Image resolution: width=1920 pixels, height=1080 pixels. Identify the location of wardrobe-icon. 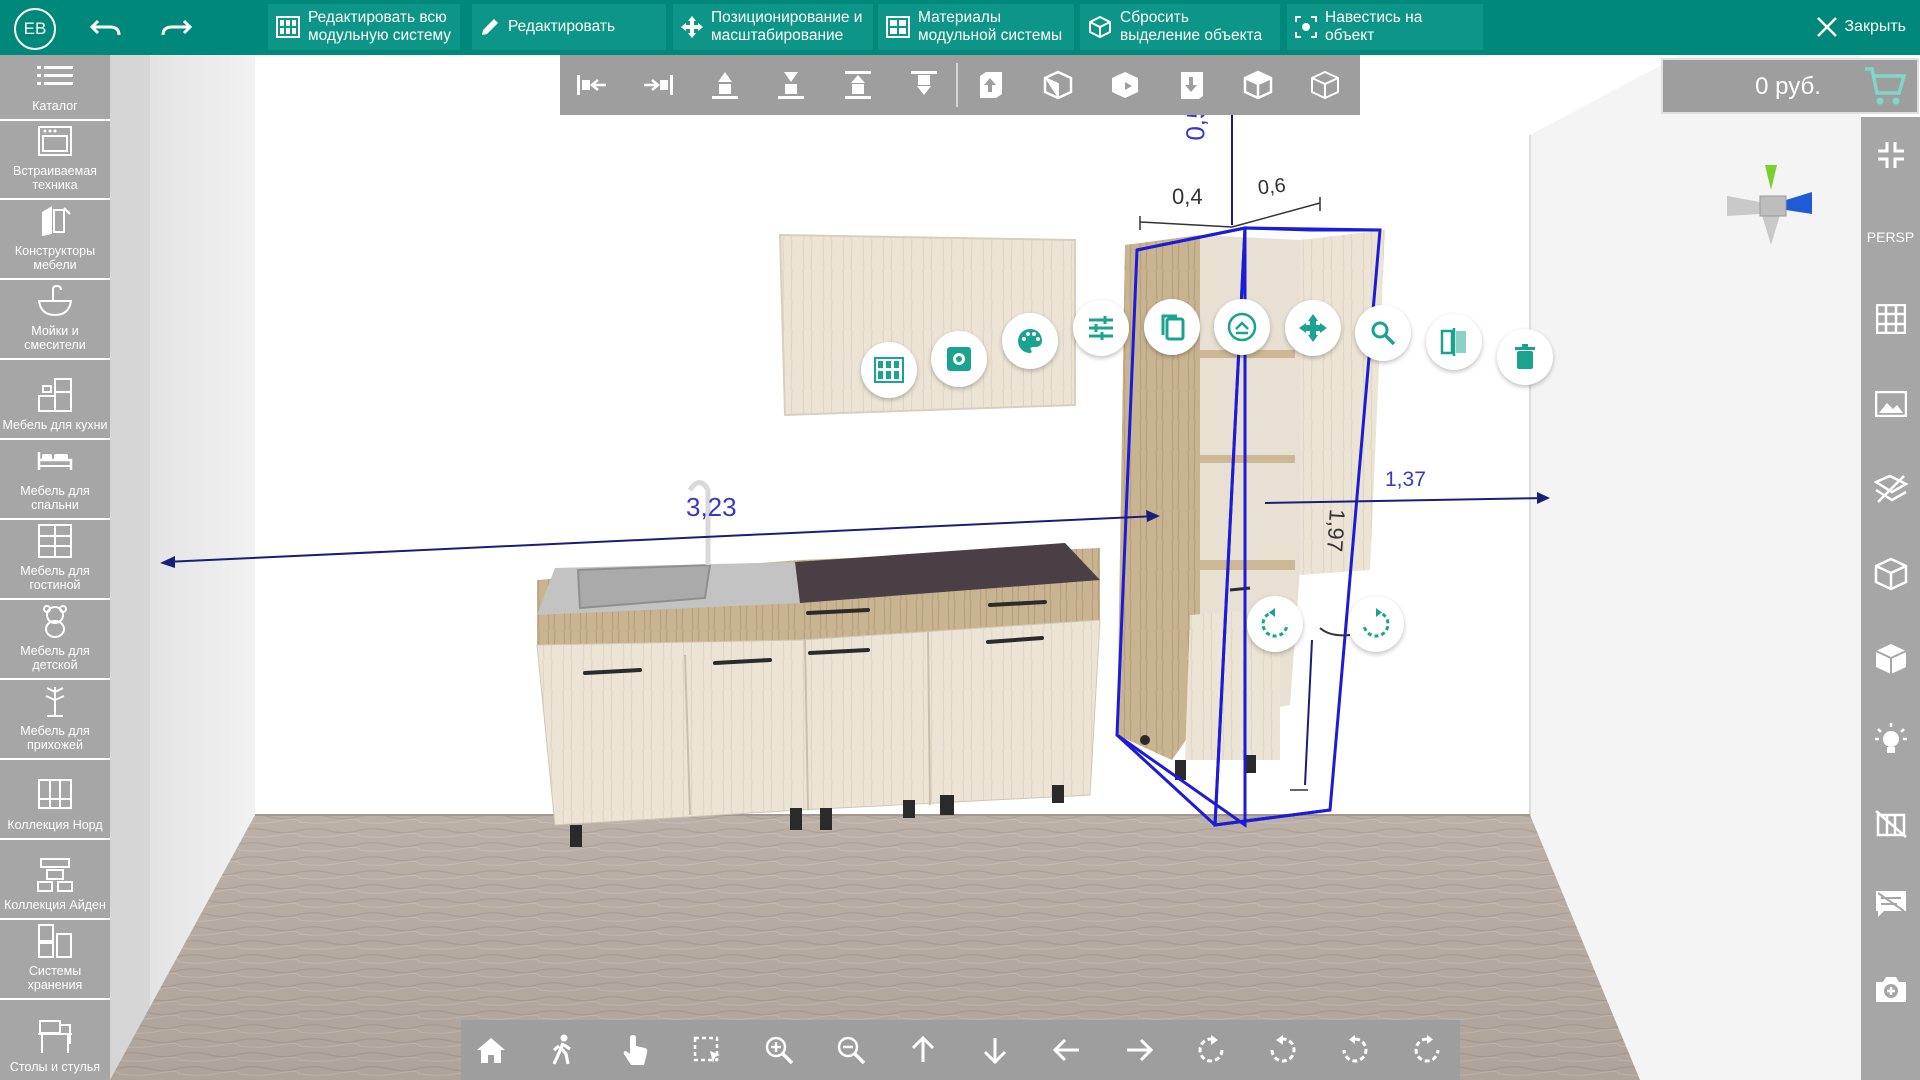
(55, 795).